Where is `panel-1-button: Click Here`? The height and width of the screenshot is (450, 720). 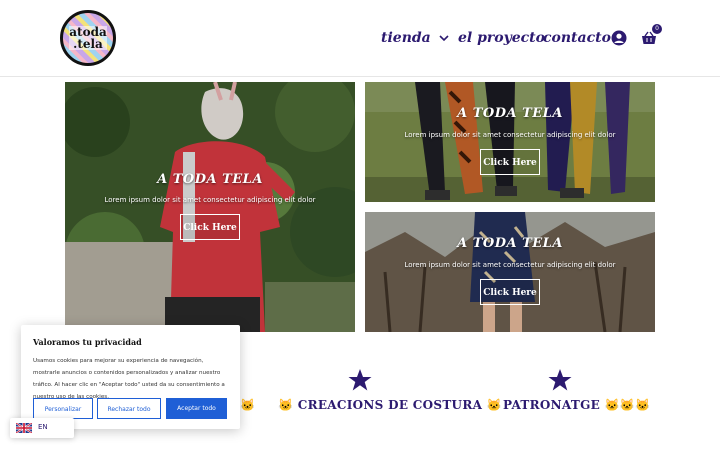
panel-1-button: Click Here is located at coordinates (210, 227).